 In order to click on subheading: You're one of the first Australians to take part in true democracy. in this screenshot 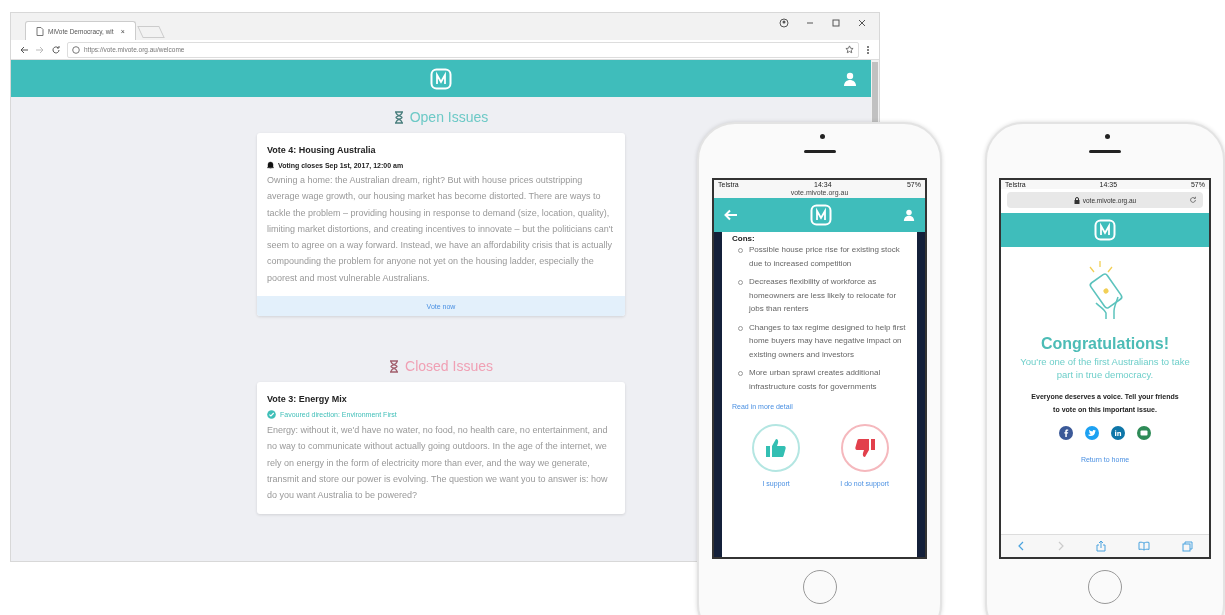, I will do `click(1105, 368)`.